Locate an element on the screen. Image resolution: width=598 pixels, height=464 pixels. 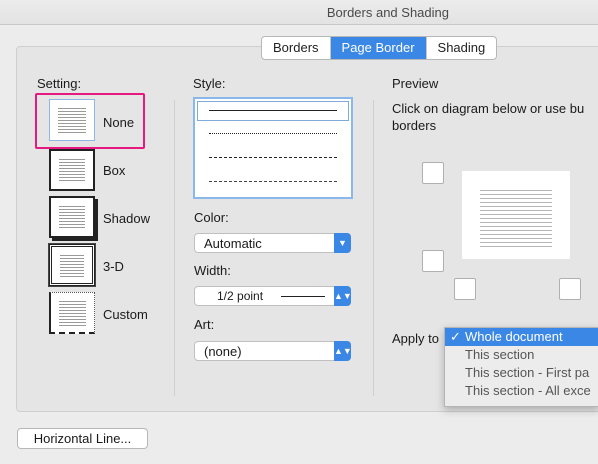
preview-page is located at coordinates (516, 215).